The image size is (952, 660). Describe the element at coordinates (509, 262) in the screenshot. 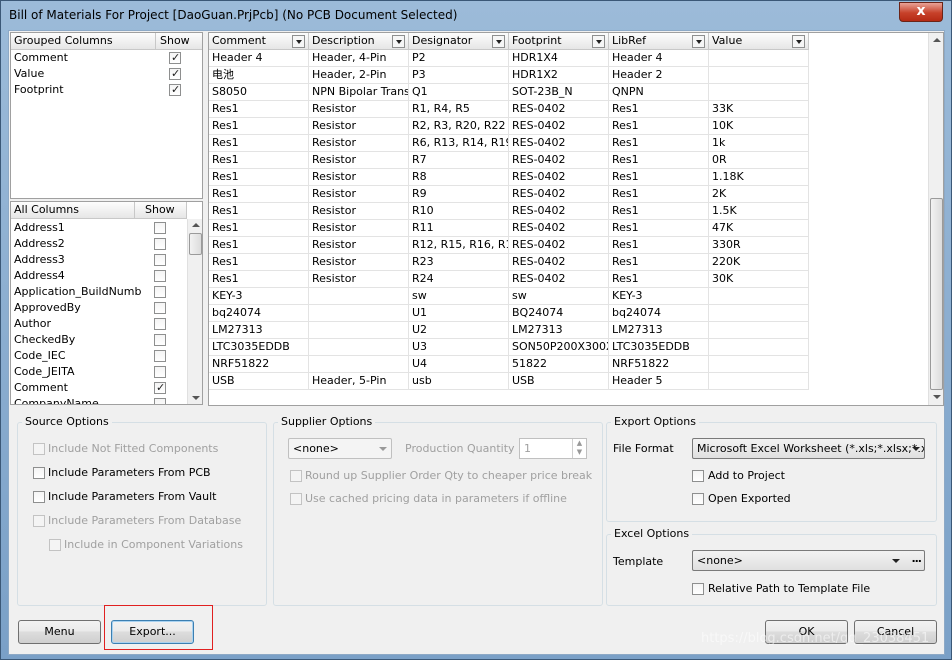

I see `table-row: Res1 Resistor R23 RES-0402 Res1 220K` at that location.